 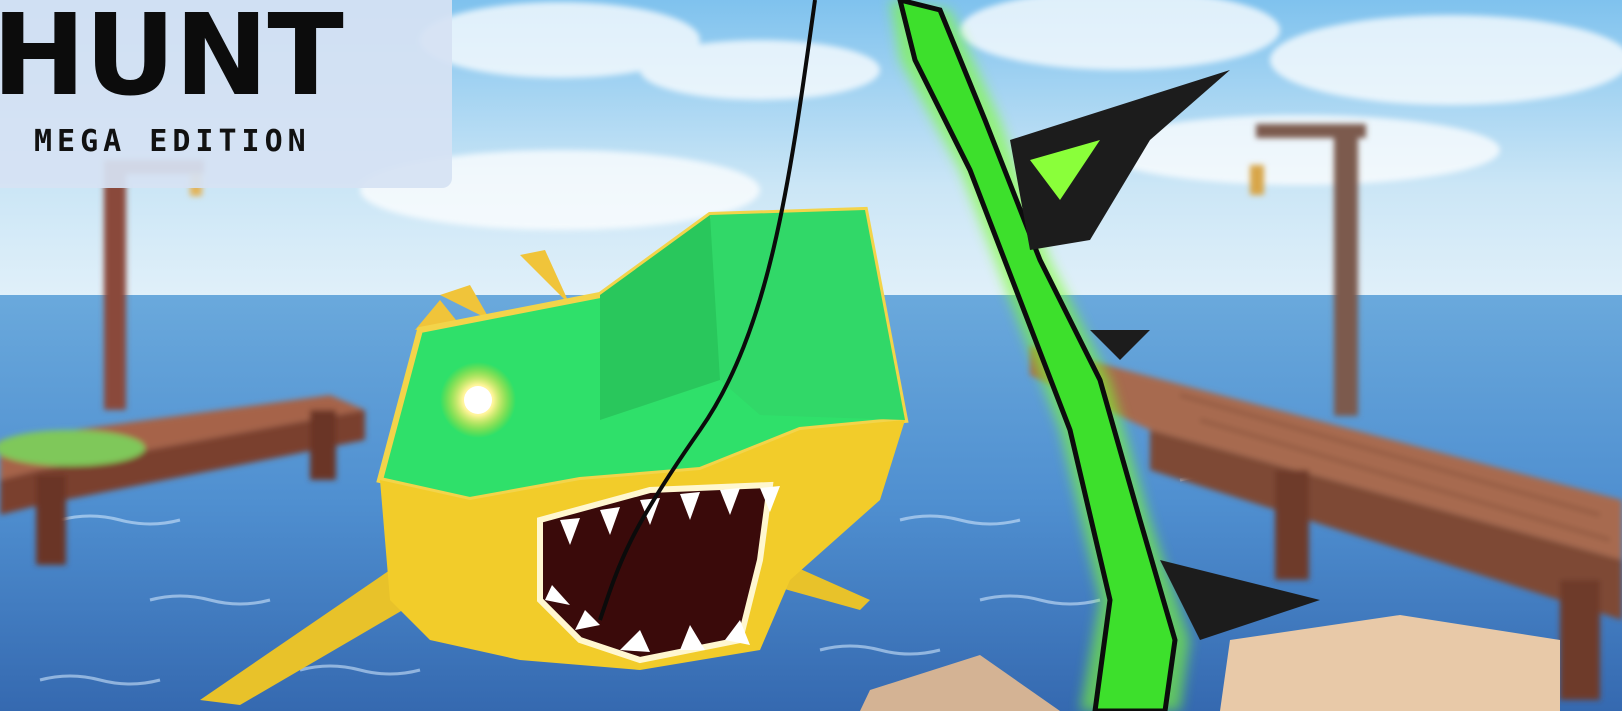 I want to click on game-subtitle: MEGA EDITION, so click(x=172, y=141).